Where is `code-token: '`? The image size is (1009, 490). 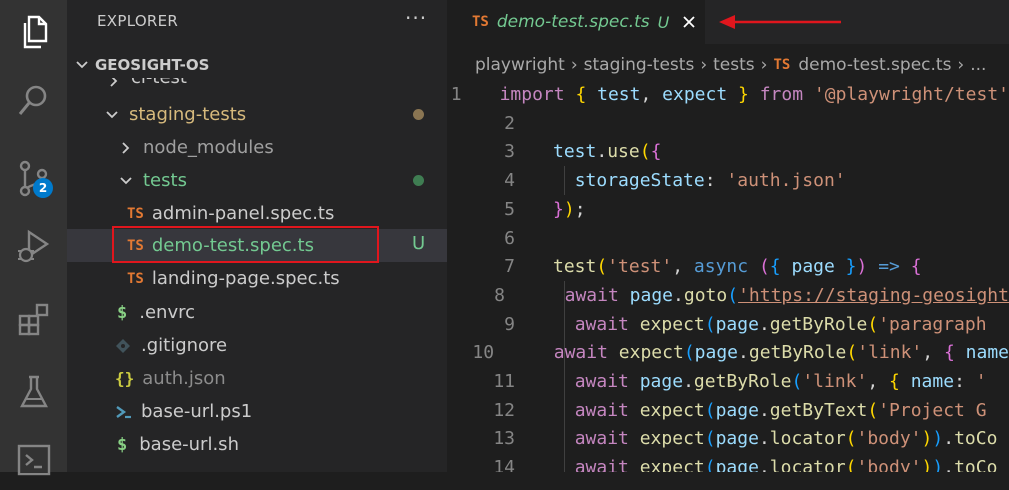
code-token: ' is located at coordinates (981, 381).